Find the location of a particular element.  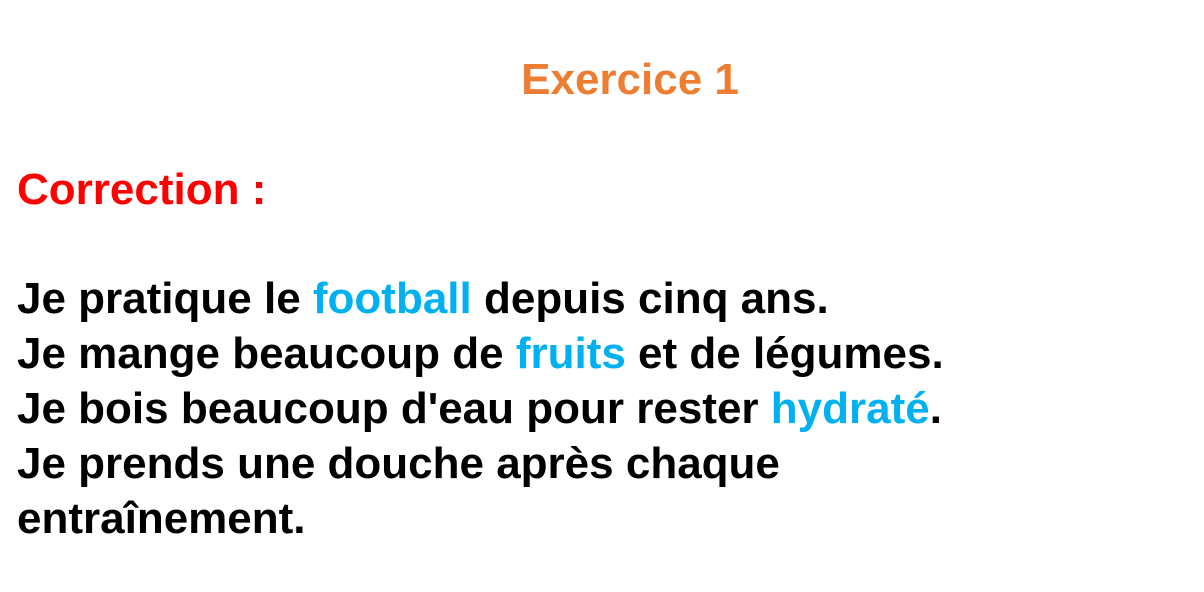

answer-word: fruits is located at coordinates (570, 353).